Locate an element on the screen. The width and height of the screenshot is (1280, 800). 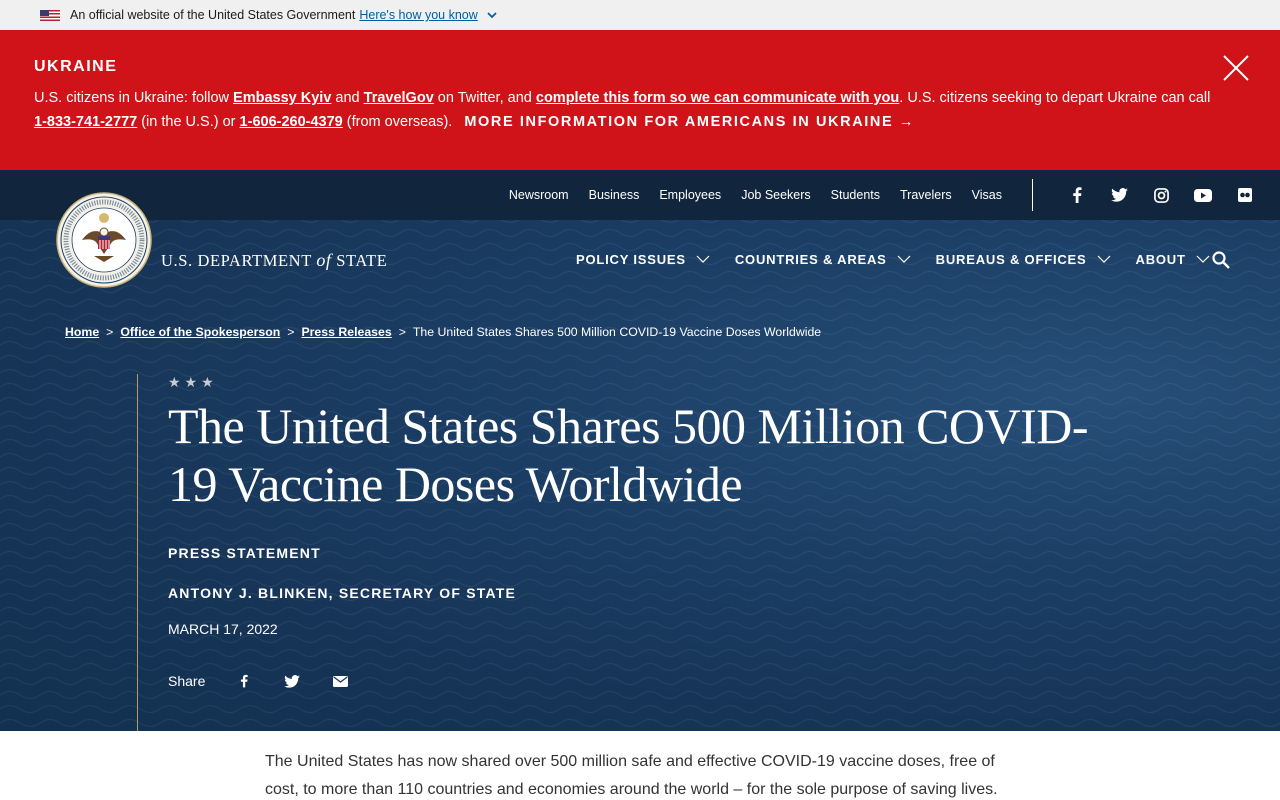
nav-bureaus-offices: BUREAUS & OFFICES is located at coordinates (1023, 259).